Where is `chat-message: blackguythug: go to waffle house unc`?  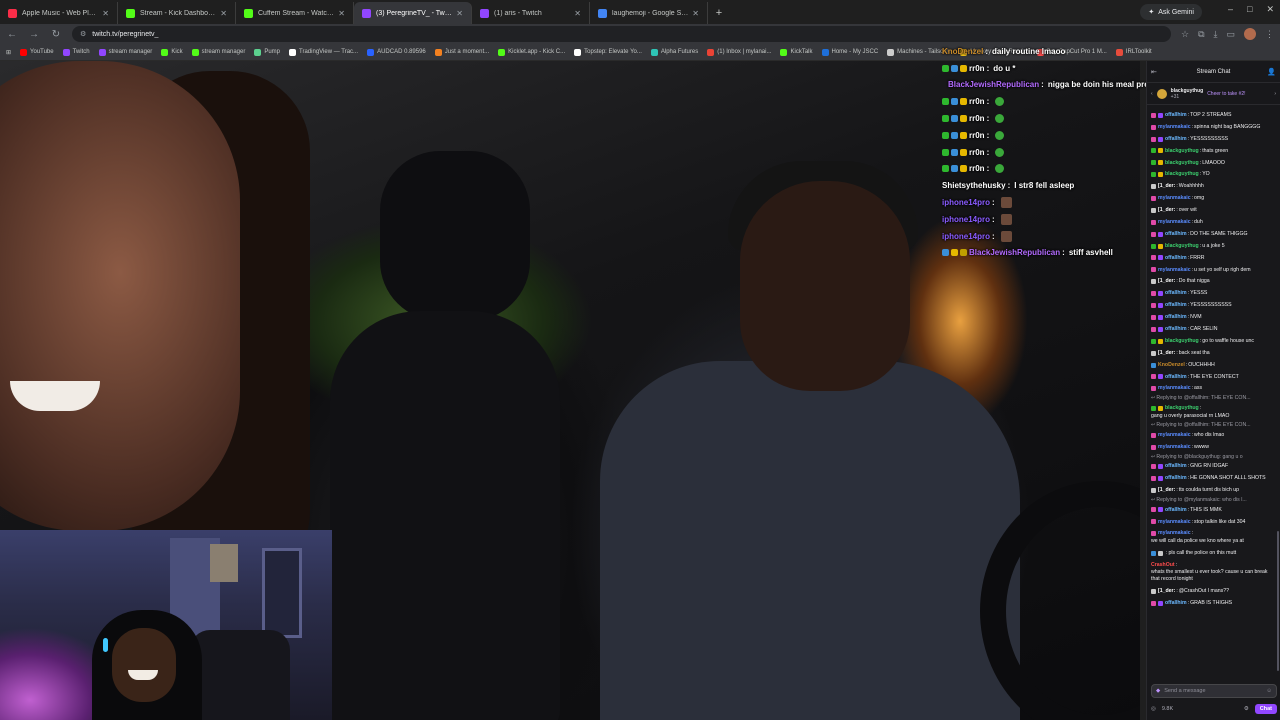 chat-message: blackguythug: go to waffle house unc is located at coordinates (1213, 341).